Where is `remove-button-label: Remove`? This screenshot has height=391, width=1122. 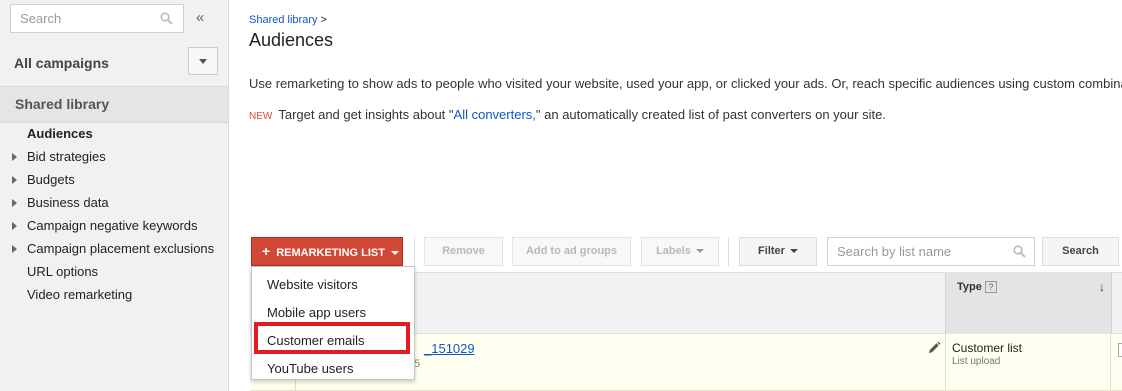 remove-button-label: Remove is located at coordinates (463, 251).